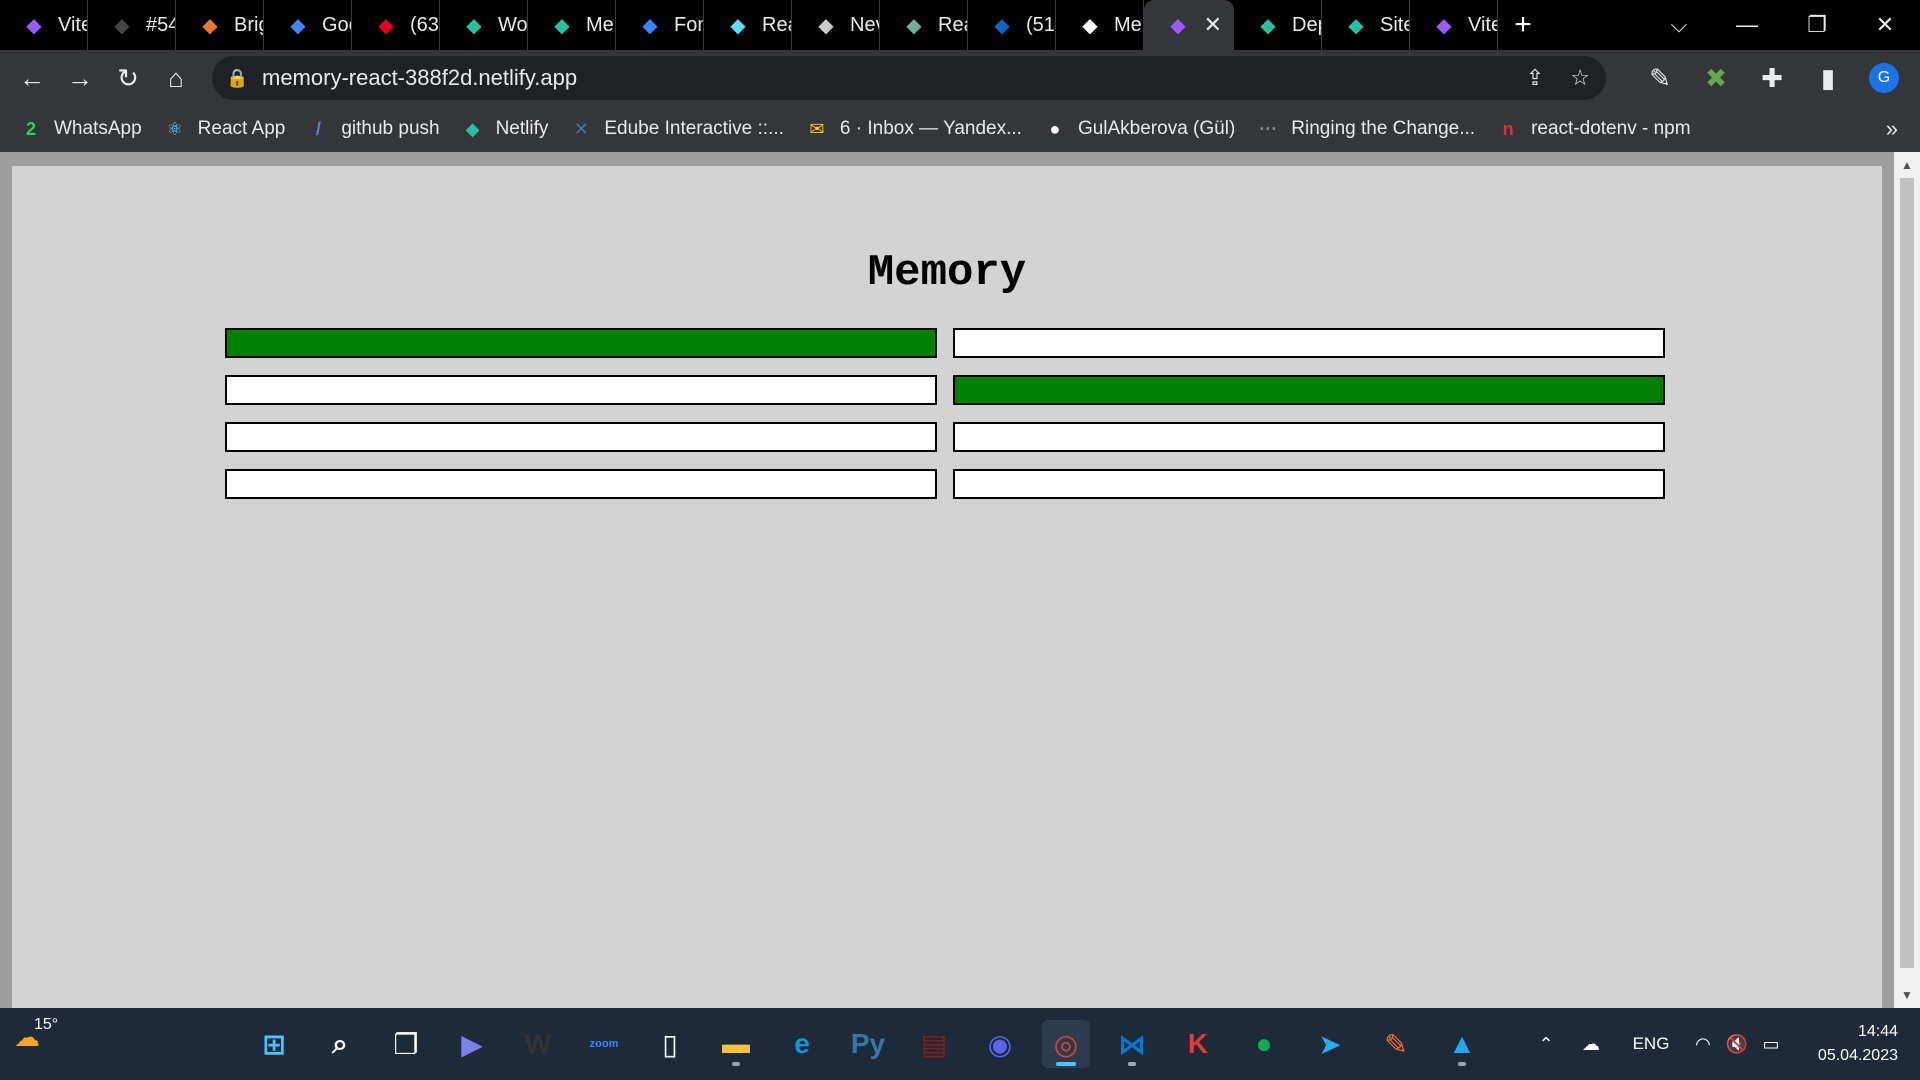 Image resolution: width=1920 pixels, height=1080 pixels. Describe the element at coordinates (373, 129) in the screenshot. I see `bookmark-item: / github push` at that location.